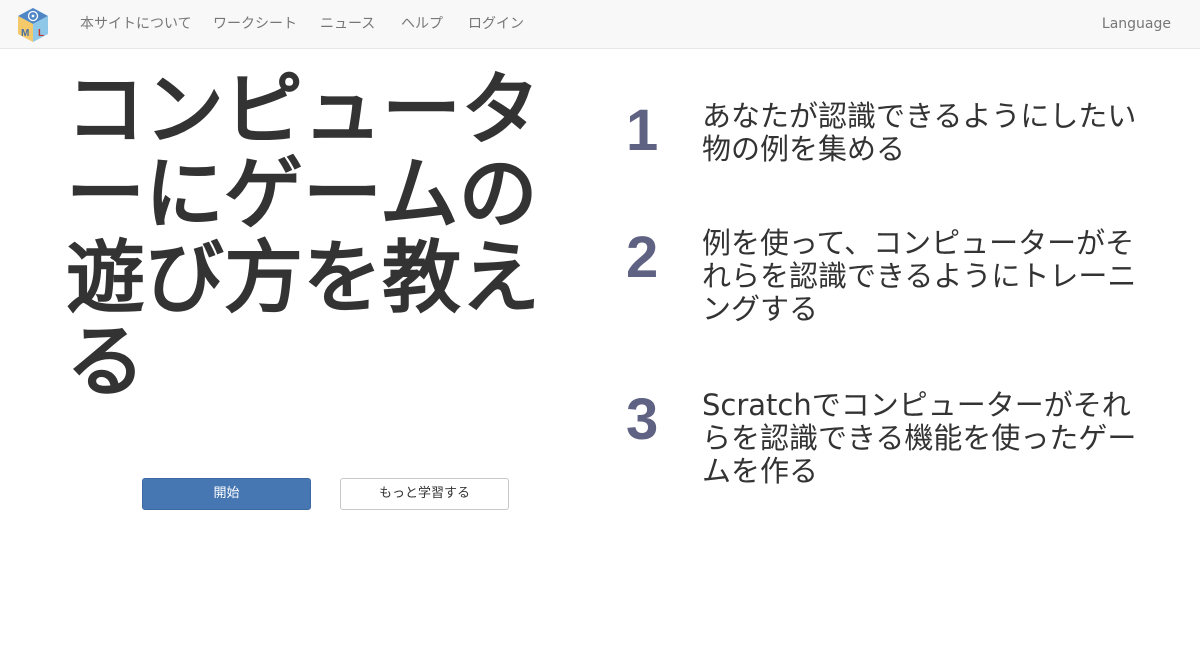 Image resolution: width=1200 pixels, height=654 pixels. What do you see at coordinates (255, 24) in the screenshot?
I see `nav-link-worksheets: ワークシート` at bounding box center [255, 24].